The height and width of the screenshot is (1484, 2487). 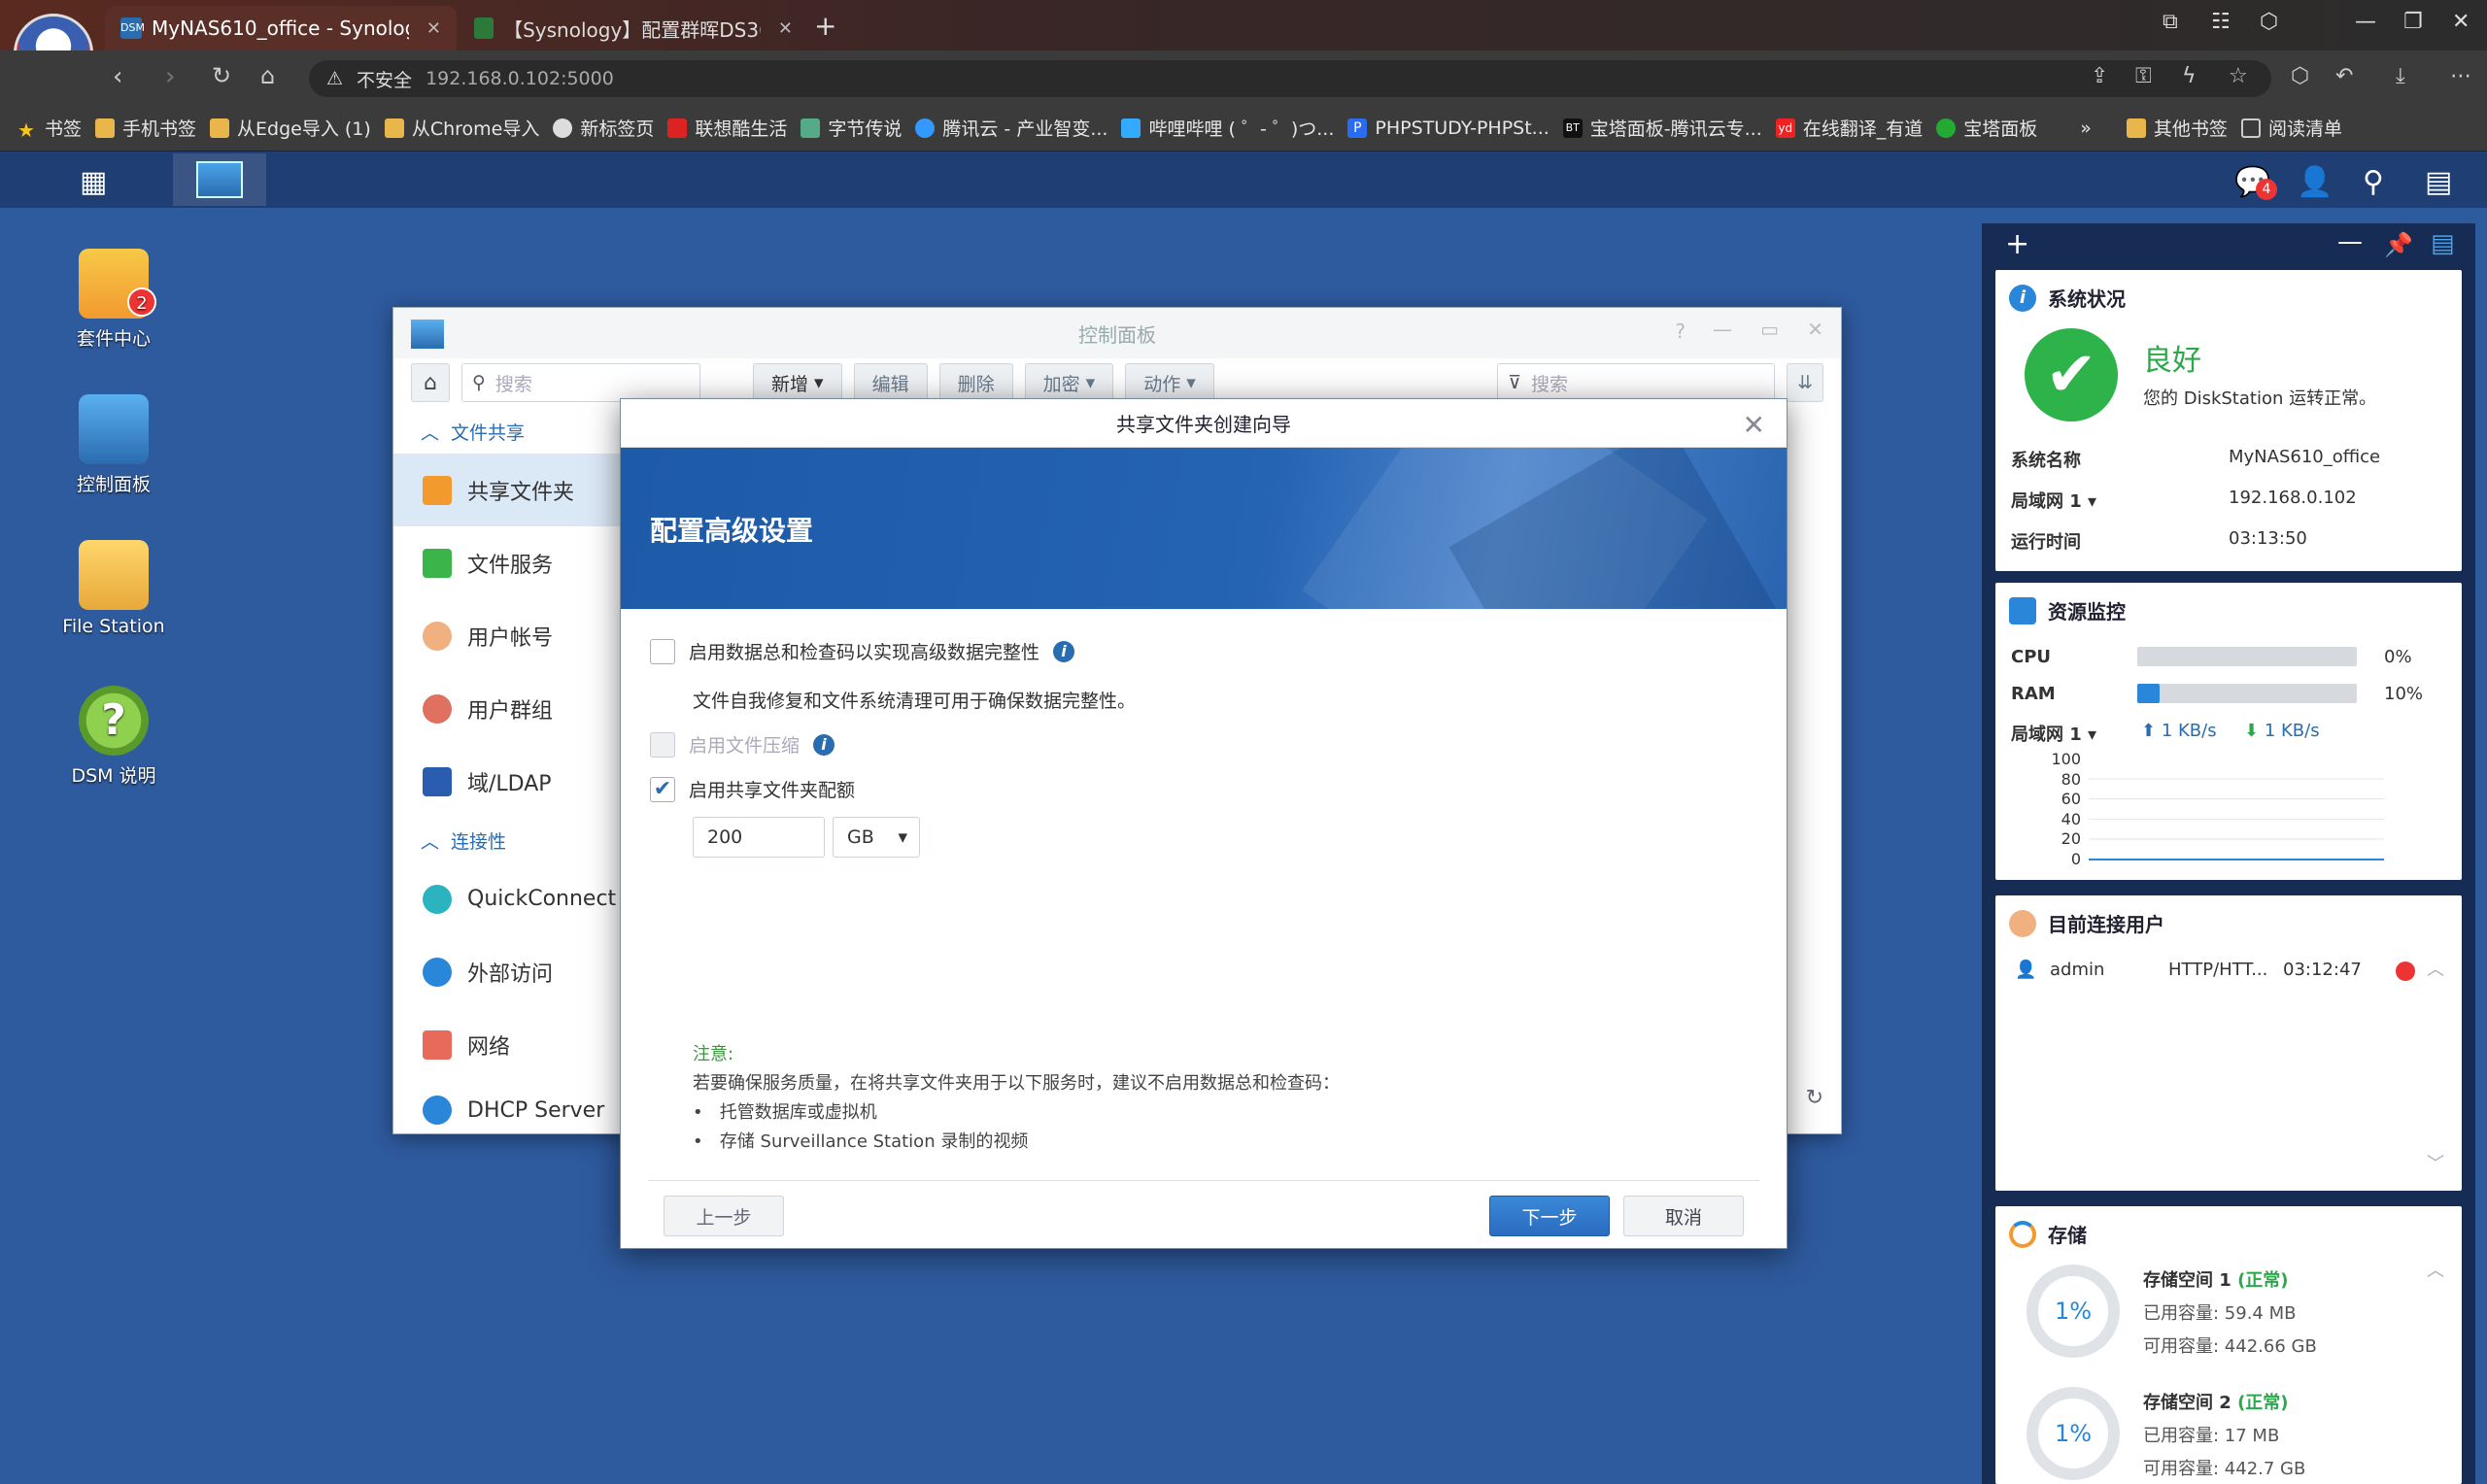 What do you see at coordinates (797, 382) in the screenshot?
I see `new-button: 新增 ▾` at bounding box center [797, 382].